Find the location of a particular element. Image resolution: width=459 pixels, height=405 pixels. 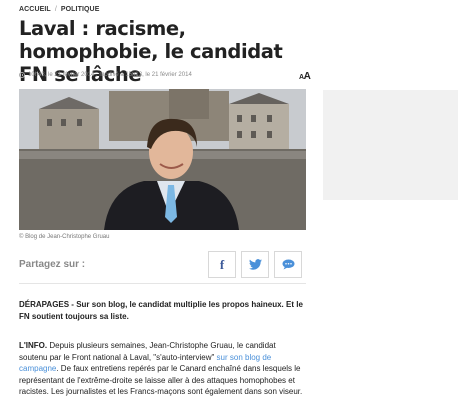

font-size-large-label: A is located at coordinates (307, 76).